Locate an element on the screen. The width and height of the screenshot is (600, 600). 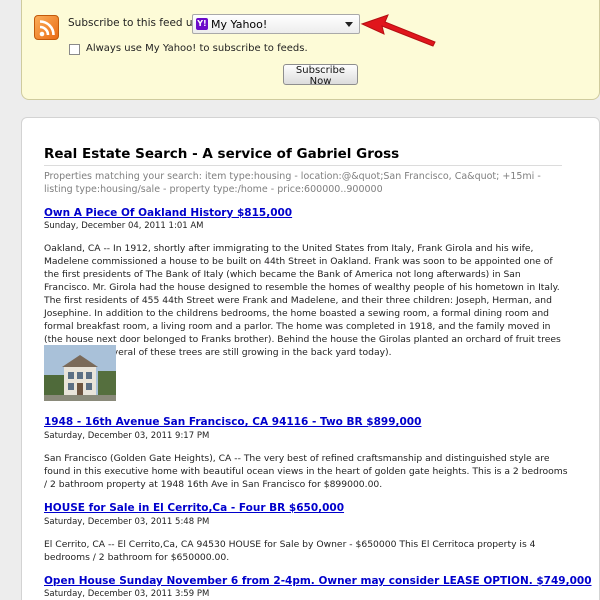
always-use-checkbox is located at coordinates (74, 49).